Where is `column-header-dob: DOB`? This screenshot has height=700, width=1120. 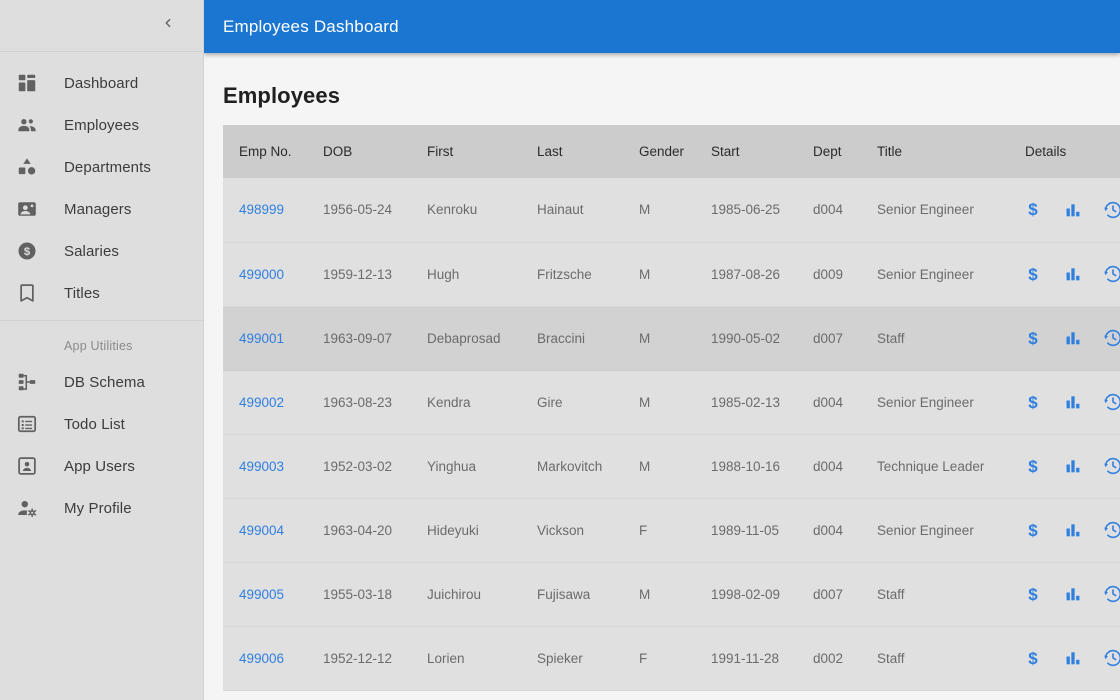
column-header-dob: DOB is located at coordinates (359, 151).